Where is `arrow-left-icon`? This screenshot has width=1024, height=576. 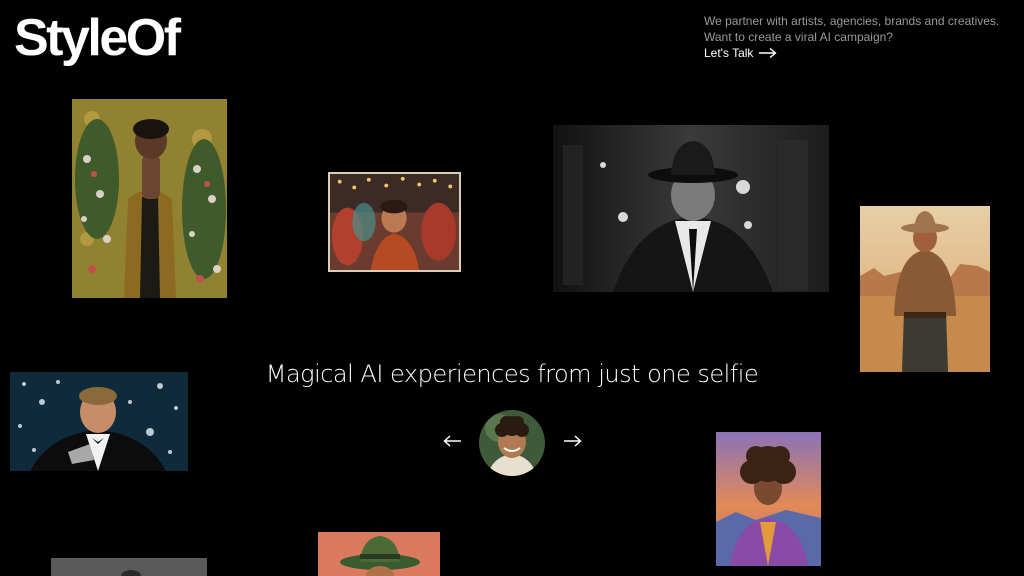
arrow-left-icon is located at coordinates (452, 443).